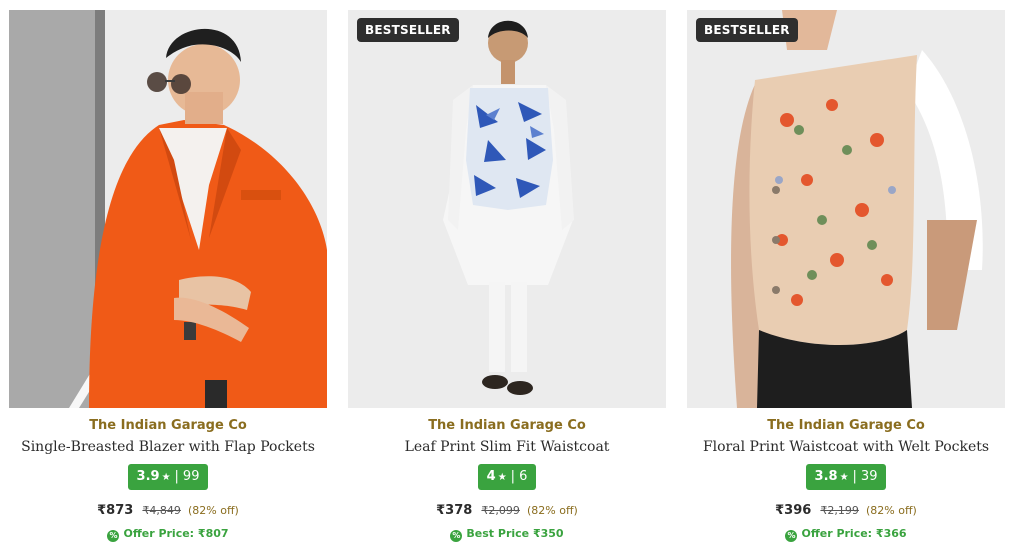 The height and width of the screenshot is (555, 1012). I want to click on product-title: Leaf Print Slim Fit Waistcoat, so click(507, 447).